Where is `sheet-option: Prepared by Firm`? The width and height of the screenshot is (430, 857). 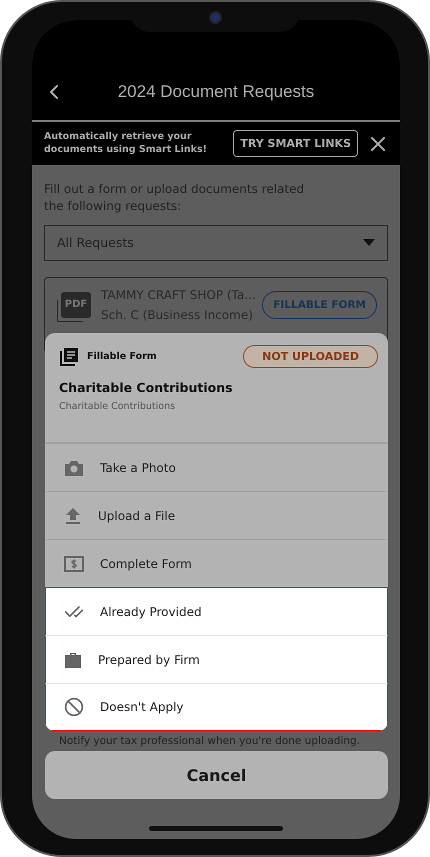 sheet-option: Prepared by Firm is located at coordinates (216, 659).